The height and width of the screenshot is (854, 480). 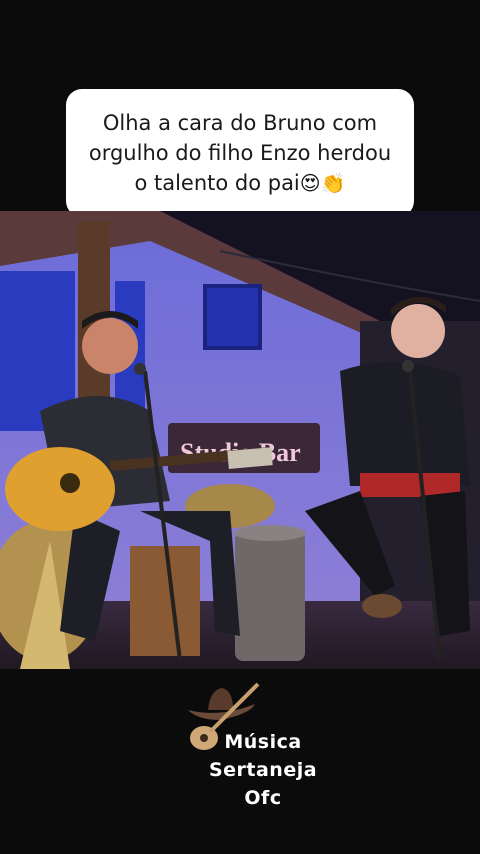 I want to click on emoji-heart-eyes-clap: 😍👏, so click(x=322, y=183).